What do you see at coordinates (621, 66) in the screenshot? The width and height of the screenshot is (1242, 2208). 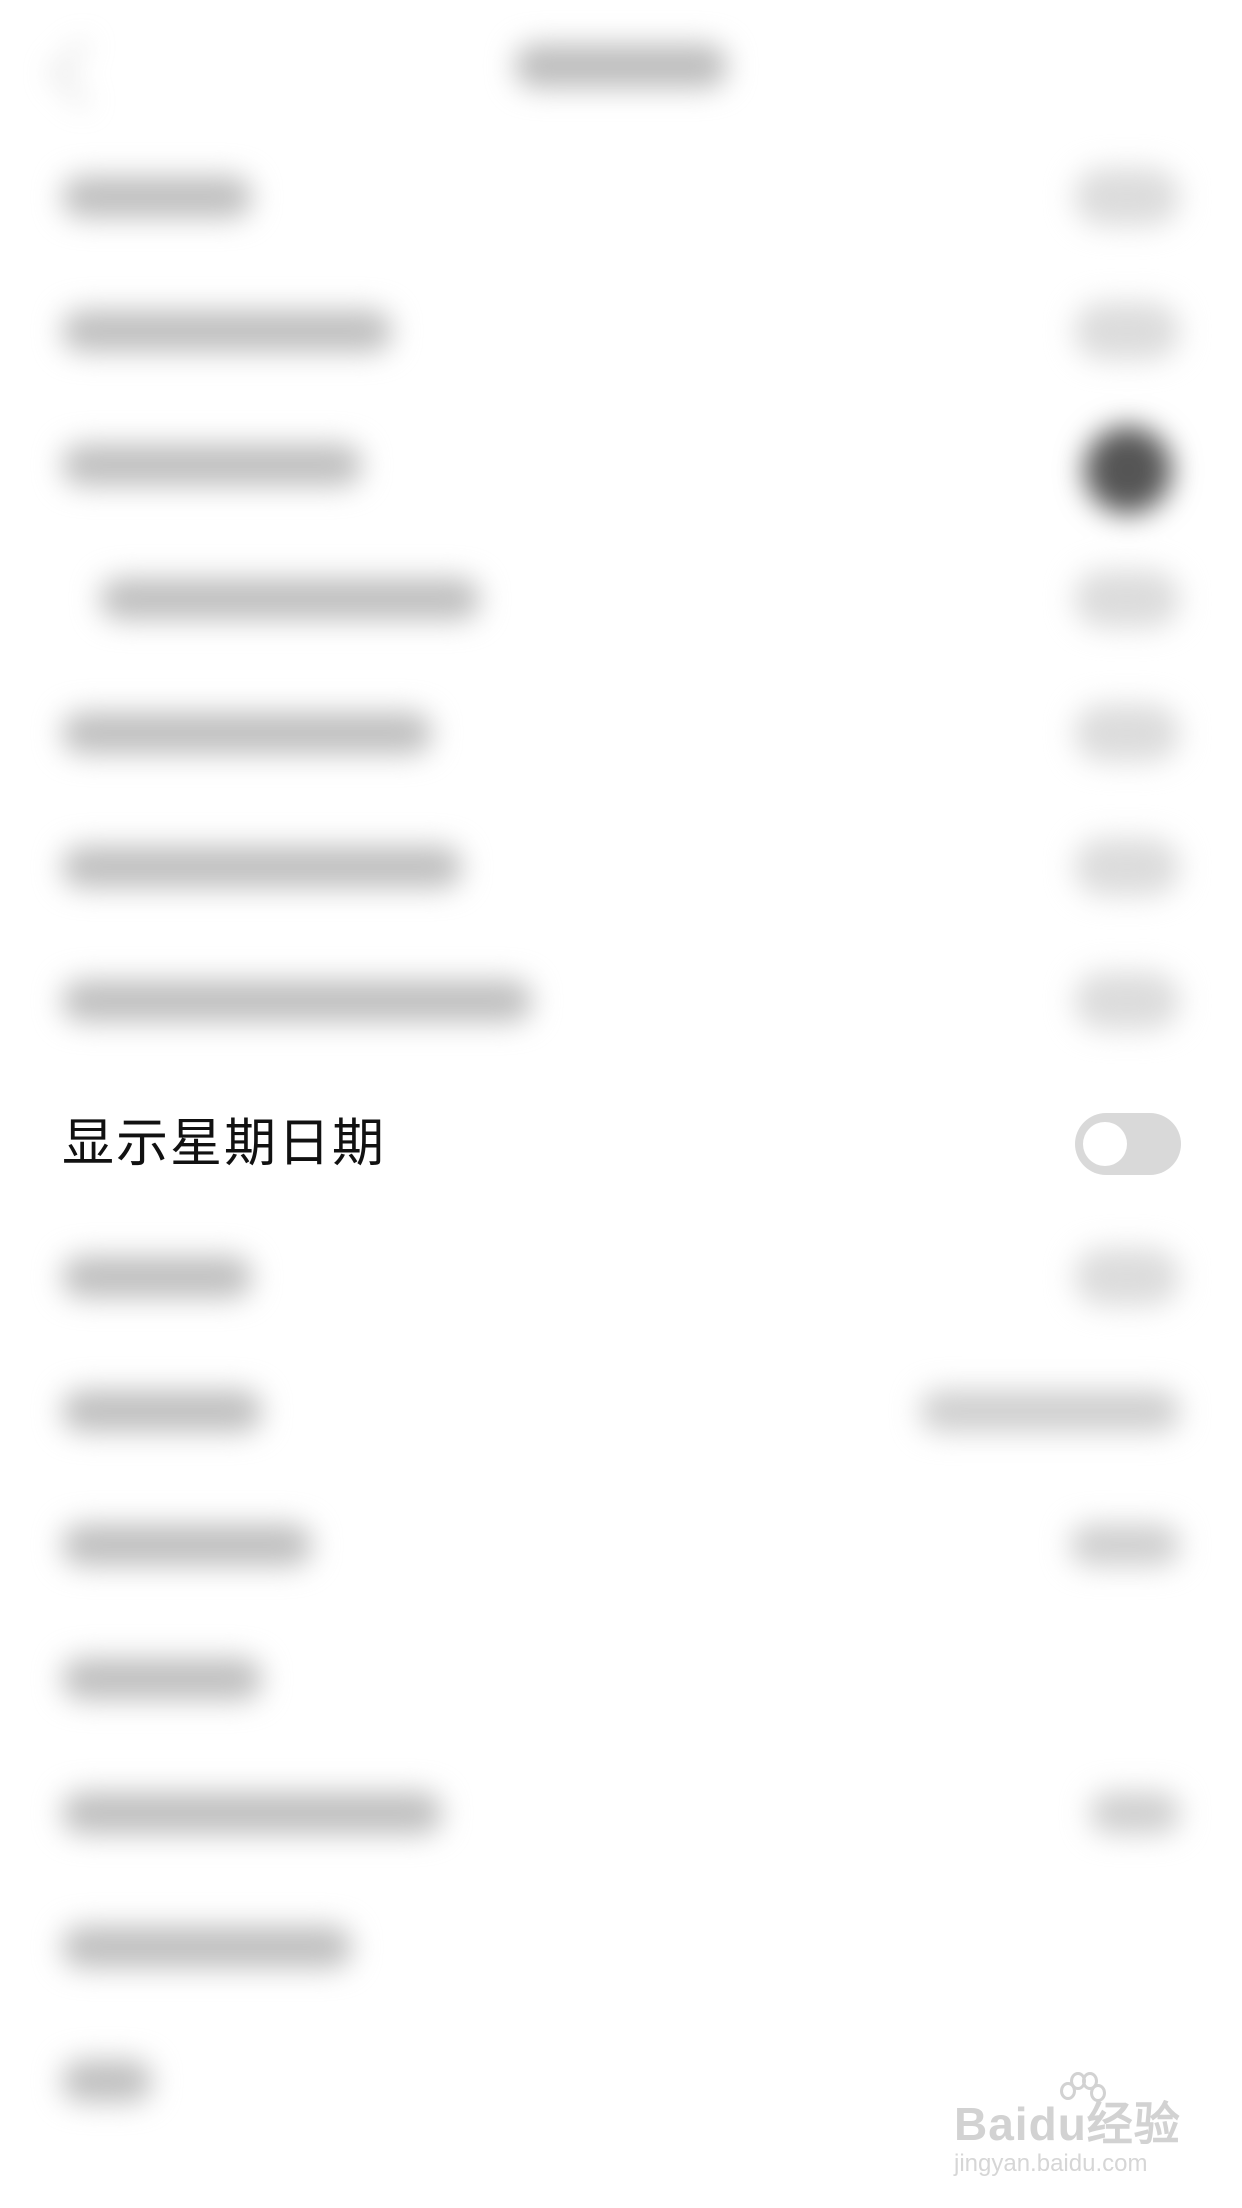 I see `page-title-blurred` at bounding box center [621, 66].